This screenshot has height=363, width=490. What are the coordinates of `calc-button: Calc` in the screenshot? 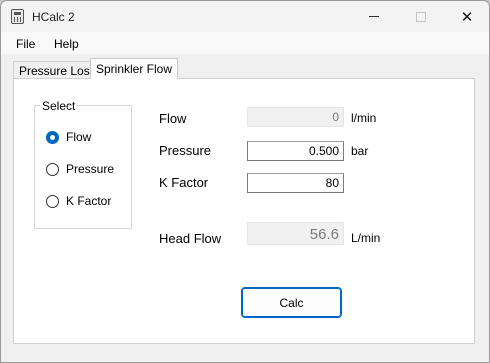 It's located at (291, 302).